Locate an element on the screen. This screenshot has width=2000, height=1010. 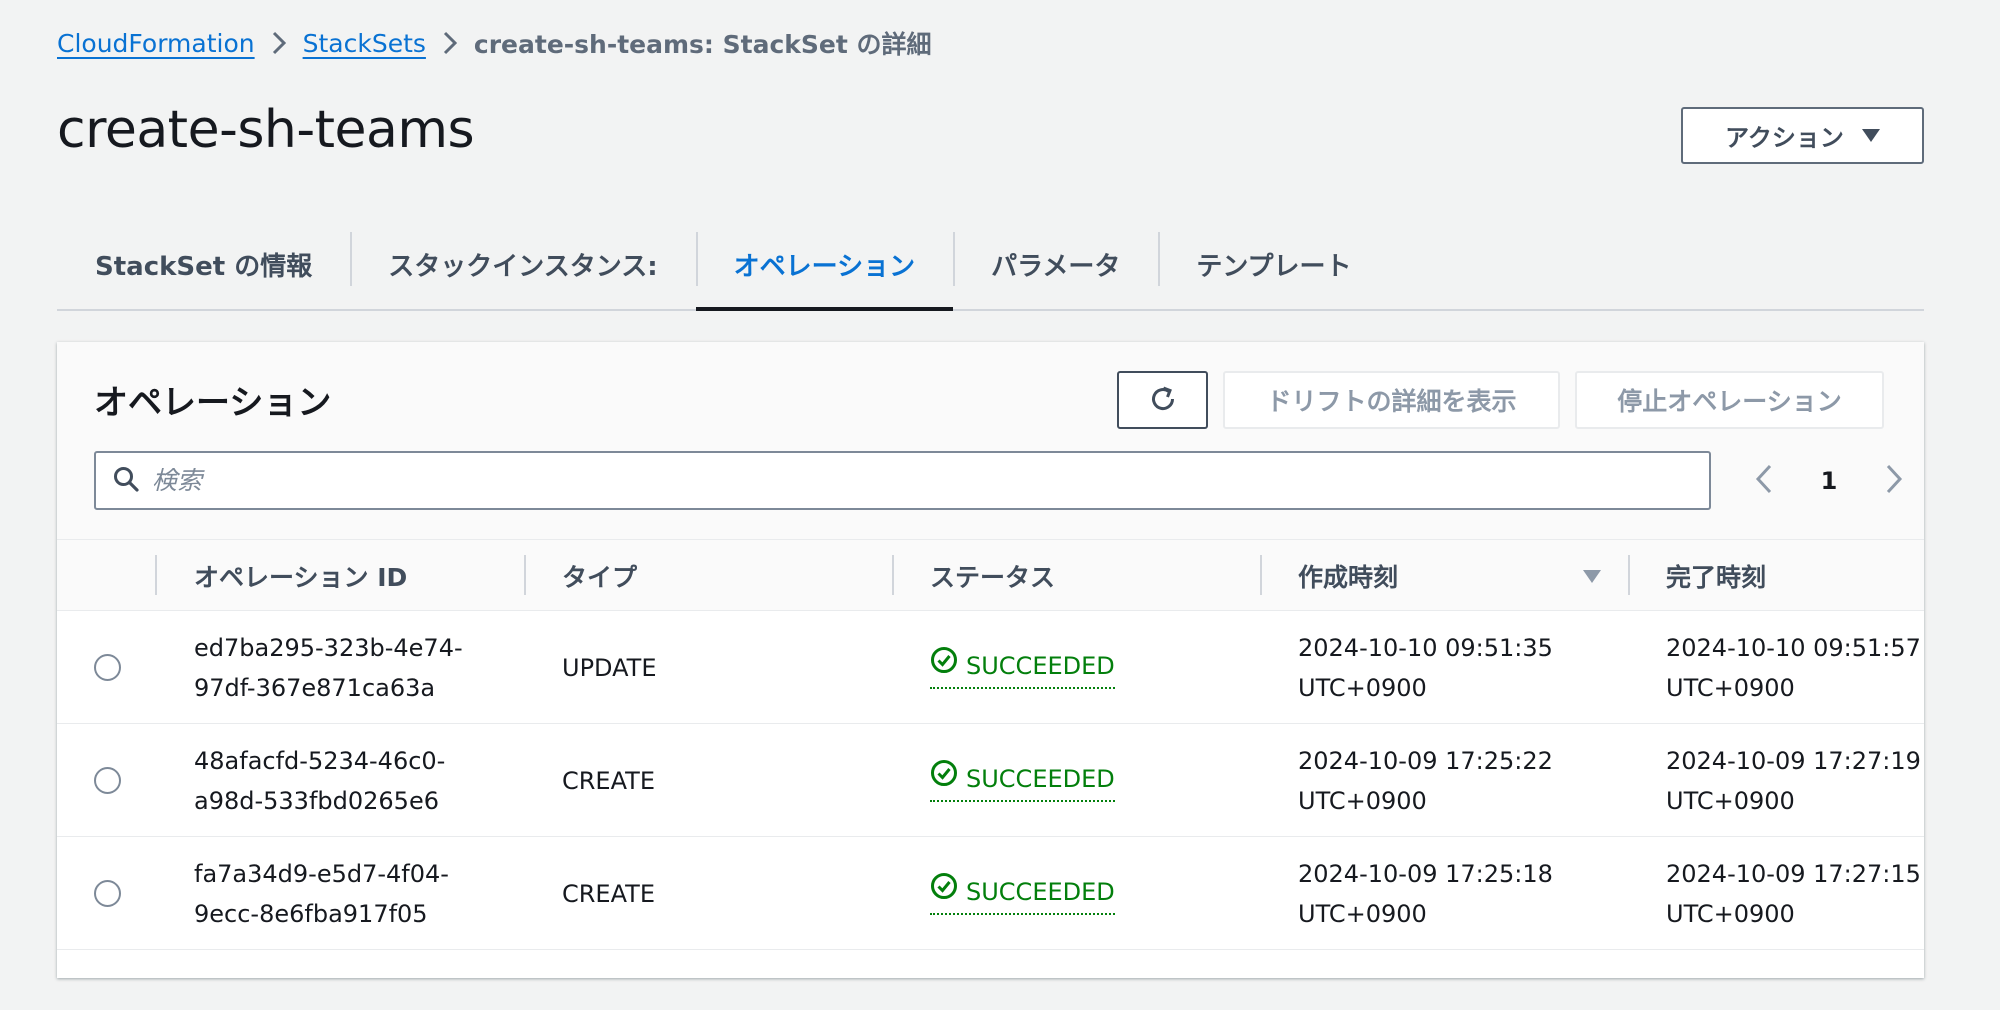
operation-id-cell: ed7ba295-323b-4e74- 97df-367e871ca63a is located at coordinates (328, 667).